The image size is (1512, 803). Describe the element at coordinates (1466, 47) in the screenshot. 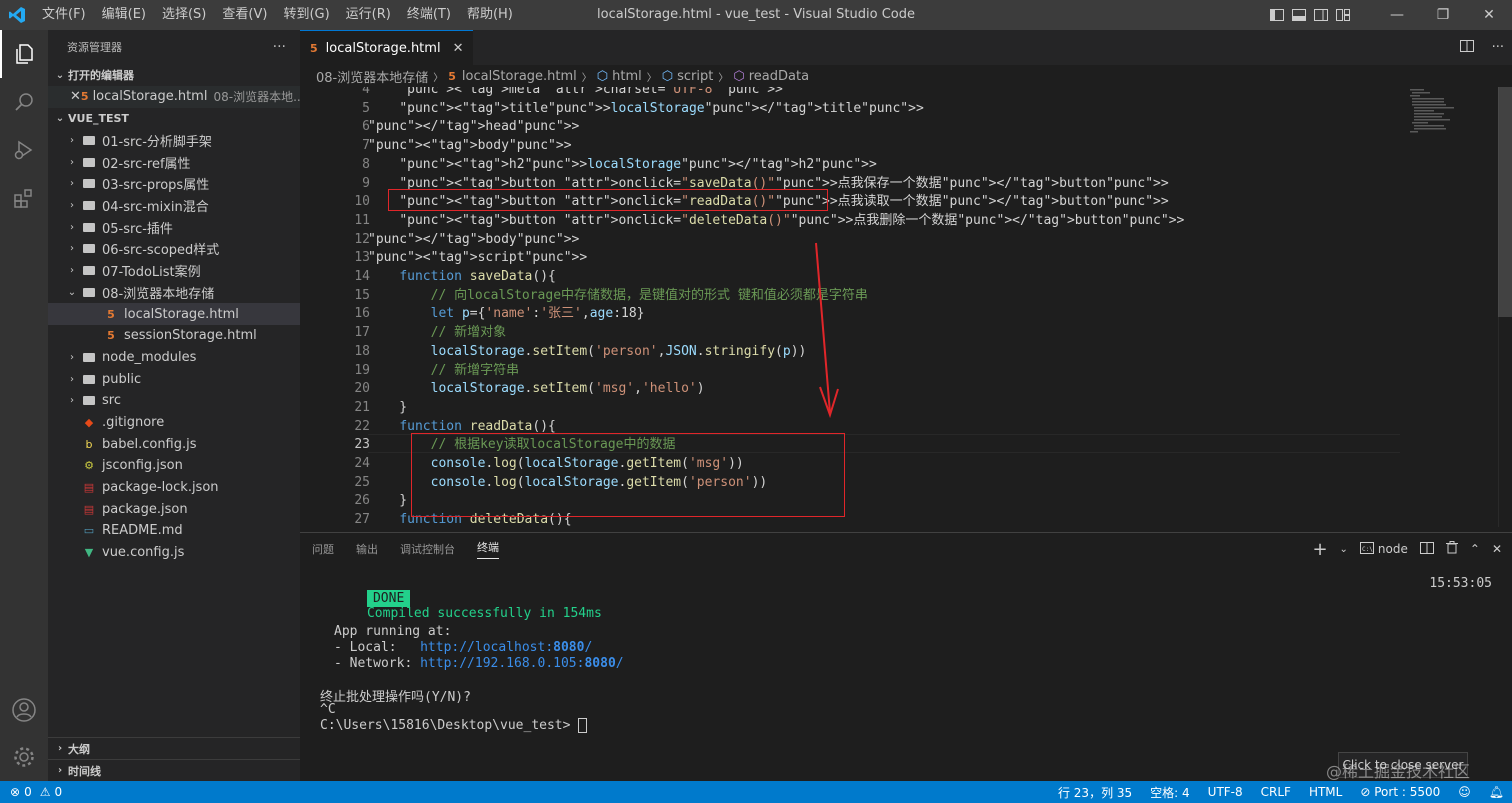

I see `split-editor-icon` at that location.